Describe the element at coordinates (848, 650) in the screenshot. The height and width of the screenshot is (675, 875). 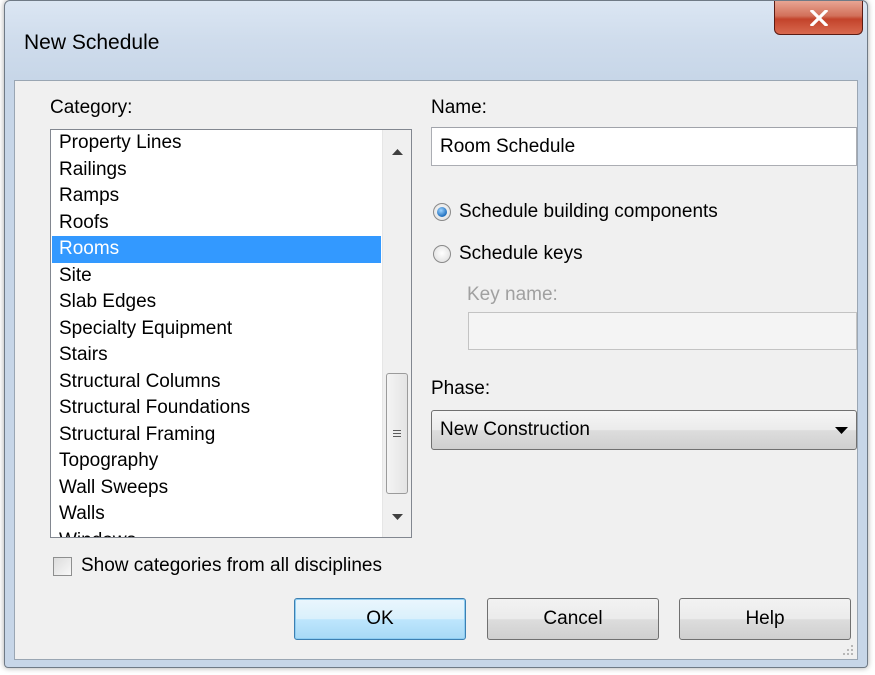
I see `resize-grip-icon` at that location.